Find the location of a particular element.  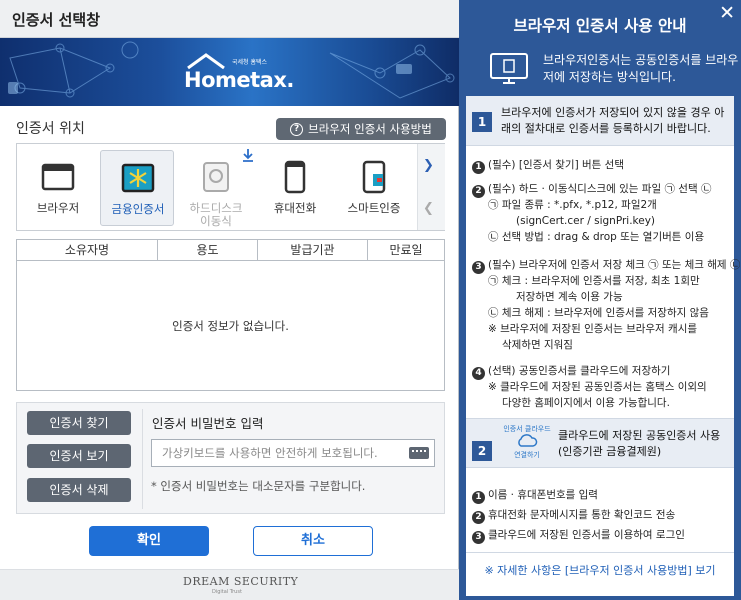

location-scroll-strip is located at coordinates (431, 187).